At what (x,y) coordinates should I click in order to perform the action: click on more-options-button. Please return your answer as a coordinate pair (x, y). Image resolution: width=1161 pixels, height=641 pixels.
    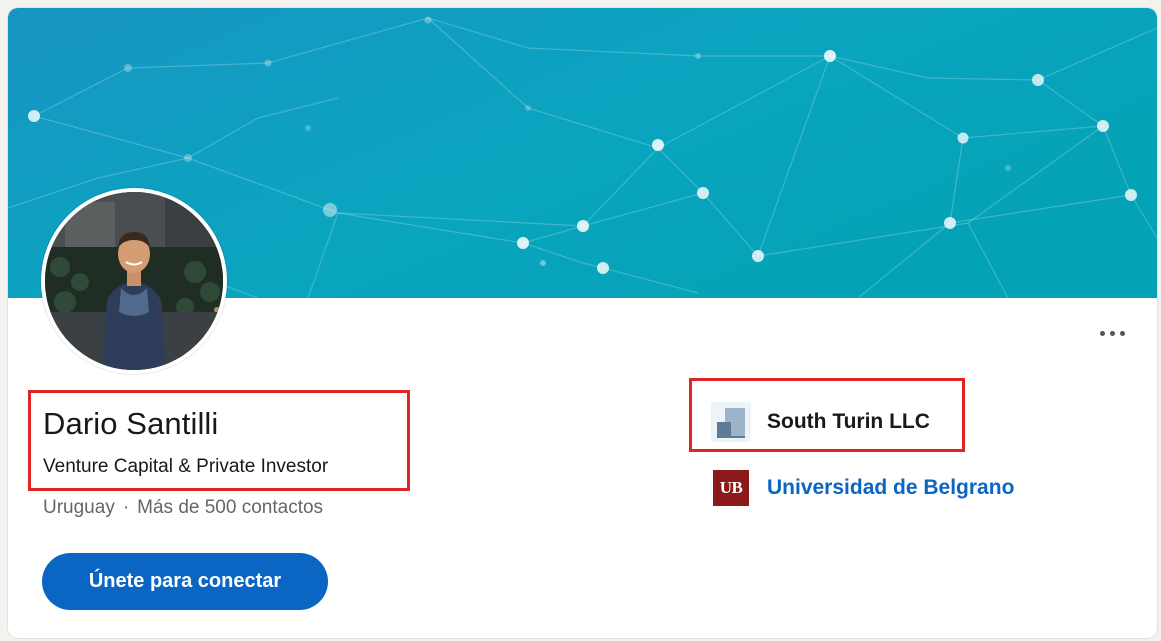
    Looking at the image, I should click on (1112, 333).